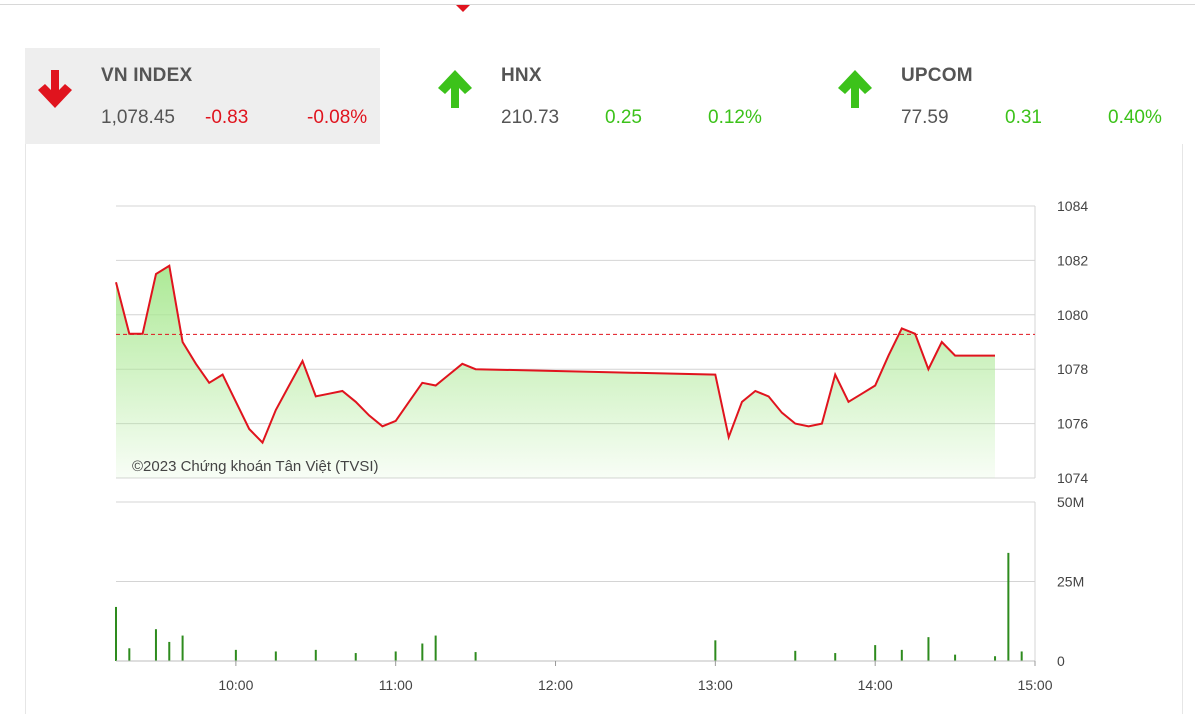  Describe the element at coordinates (623, 117) in the screenshot. I see `index-change: 0.25` at that location.